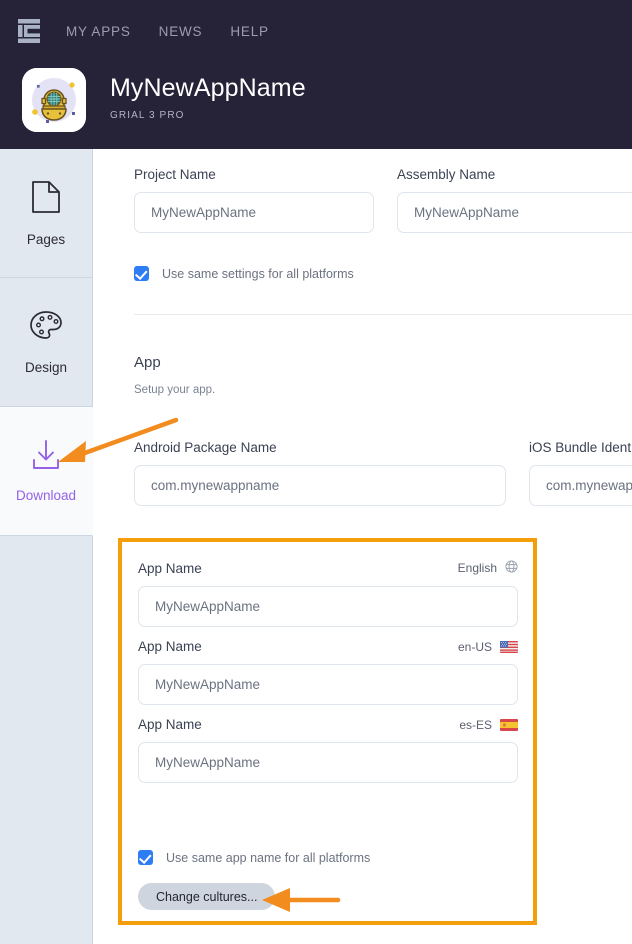 This screenshot has width=632, height=944. Describe the element at coordinates (509, 646) in the screenshot. I see `flag-us-icon` at that location.